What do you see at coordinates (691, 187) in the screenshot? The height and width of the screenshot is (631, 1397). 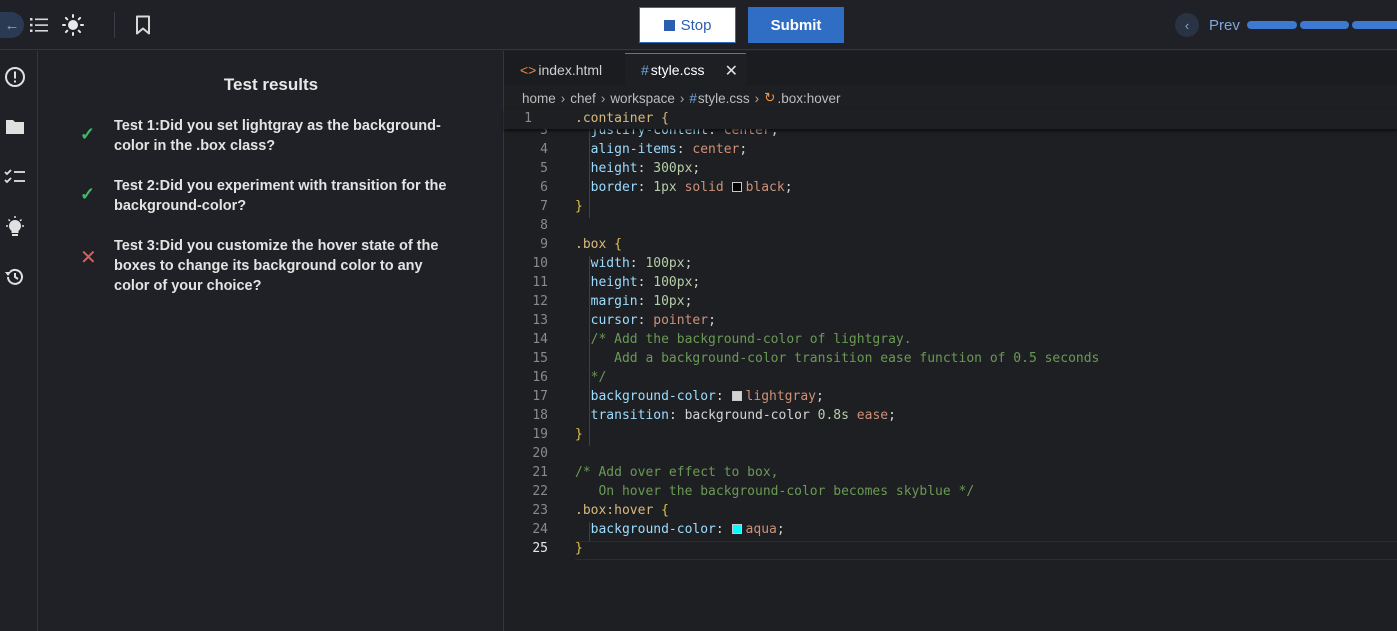 I see `code-line: border: 1px solid black;` at bounding box center [691, 187].